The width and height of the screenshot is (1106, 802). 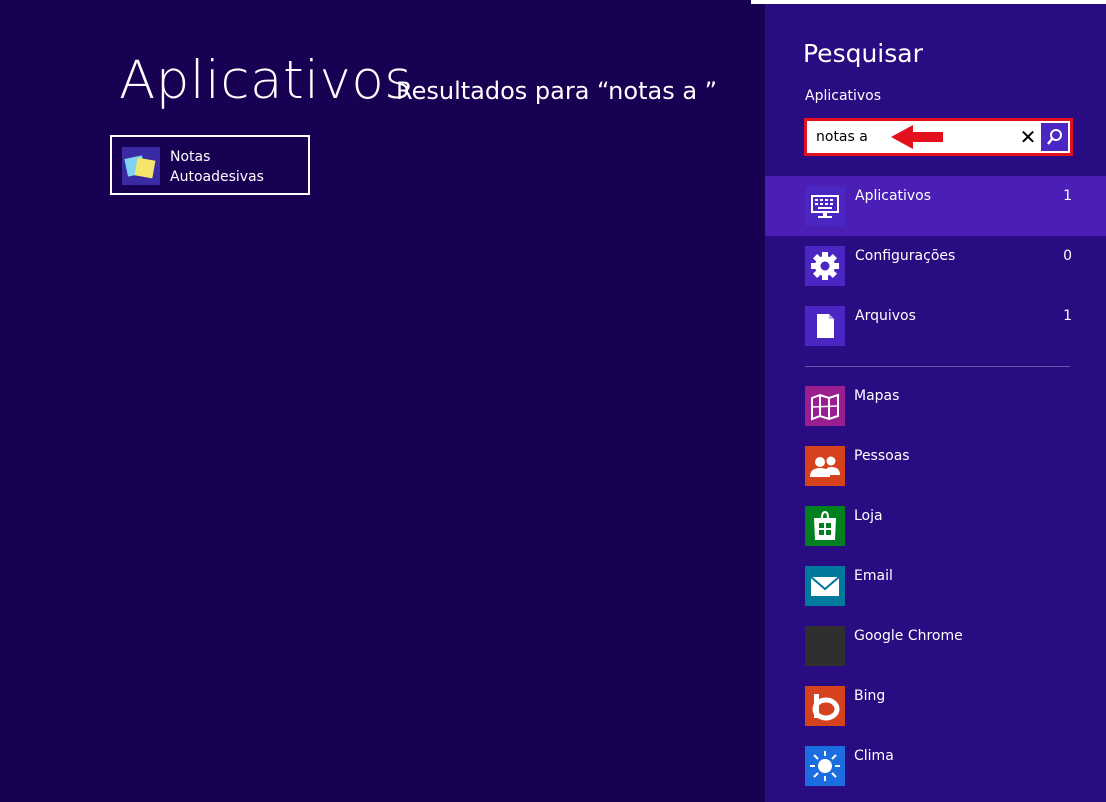 What do you see at coordinates (825, 206) in the screenshot?
I see `keyboard-monitor-icon` at bounding box center [825, 206].